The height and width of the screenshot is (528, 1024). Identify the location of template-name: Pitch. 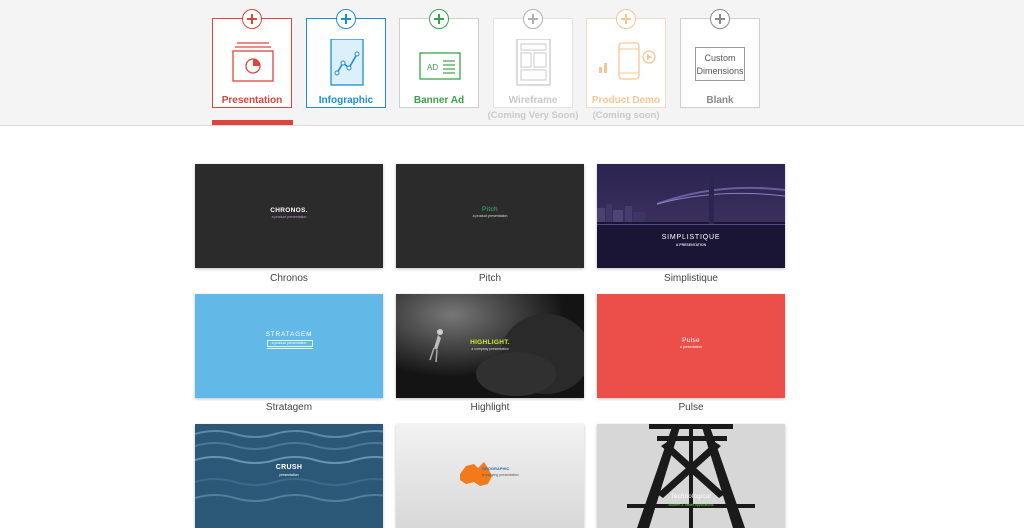
(490, 278).